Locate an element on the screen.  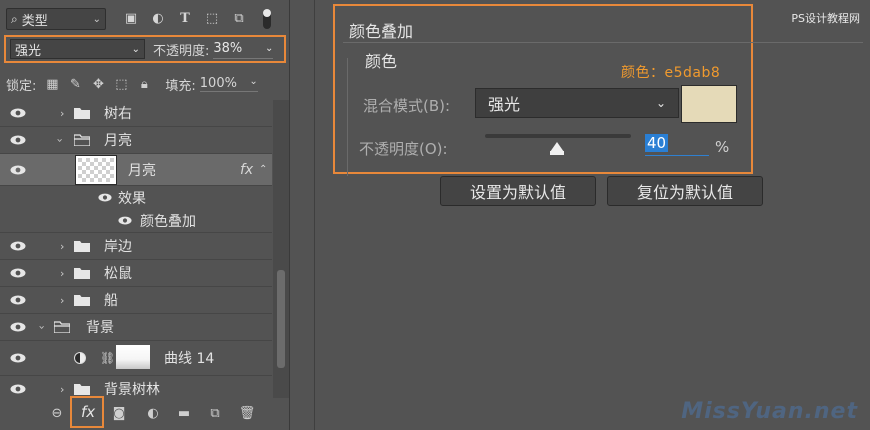
lock-position-icon: ✥ is located at coordinates (98, 84).